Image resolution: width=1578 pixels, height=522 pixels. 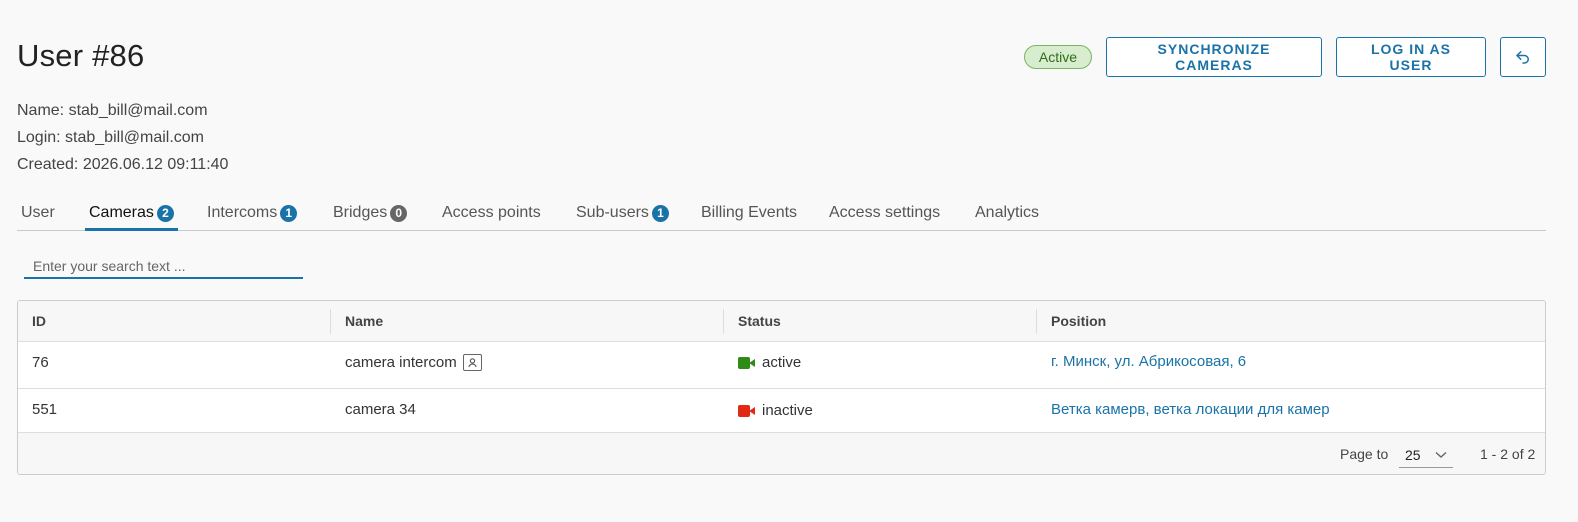 I want to click on tab-label: Access settings, so click(x=885, y=212).